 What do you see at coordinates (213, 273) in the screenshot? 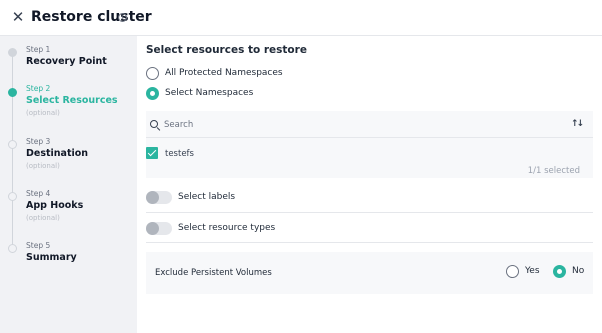
I see `exclude-pv-label: Exclude Persistent Volumes` at bounding box center [213, 273].